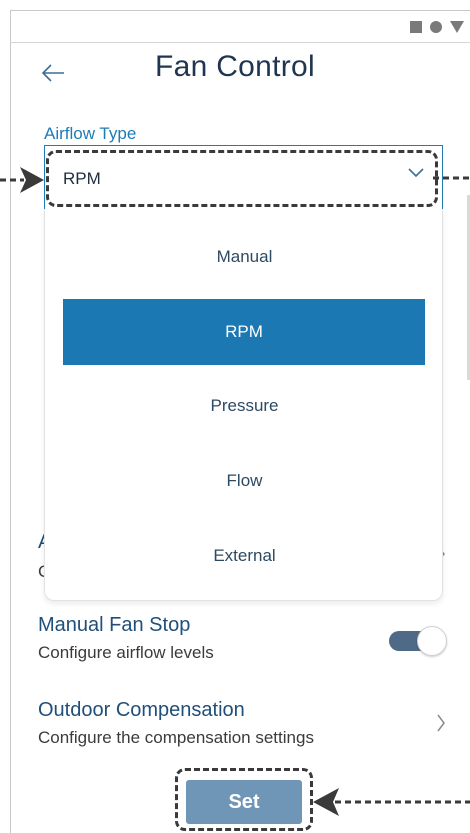 This screenshot has width=470, height=833. I want to click on airflow-type-select: RPM, so click(243, 177).